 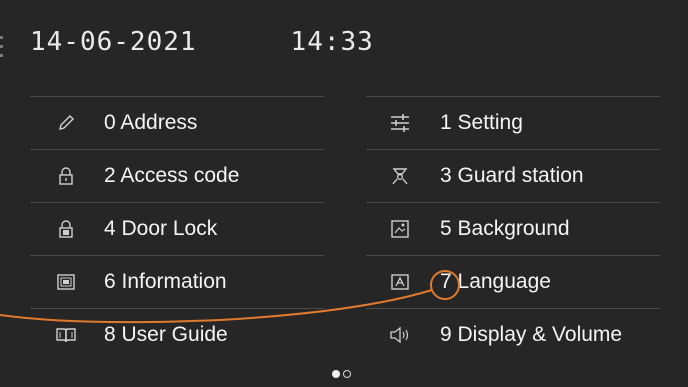 I want to click on annotation-circle, so click(x=445, y=285).